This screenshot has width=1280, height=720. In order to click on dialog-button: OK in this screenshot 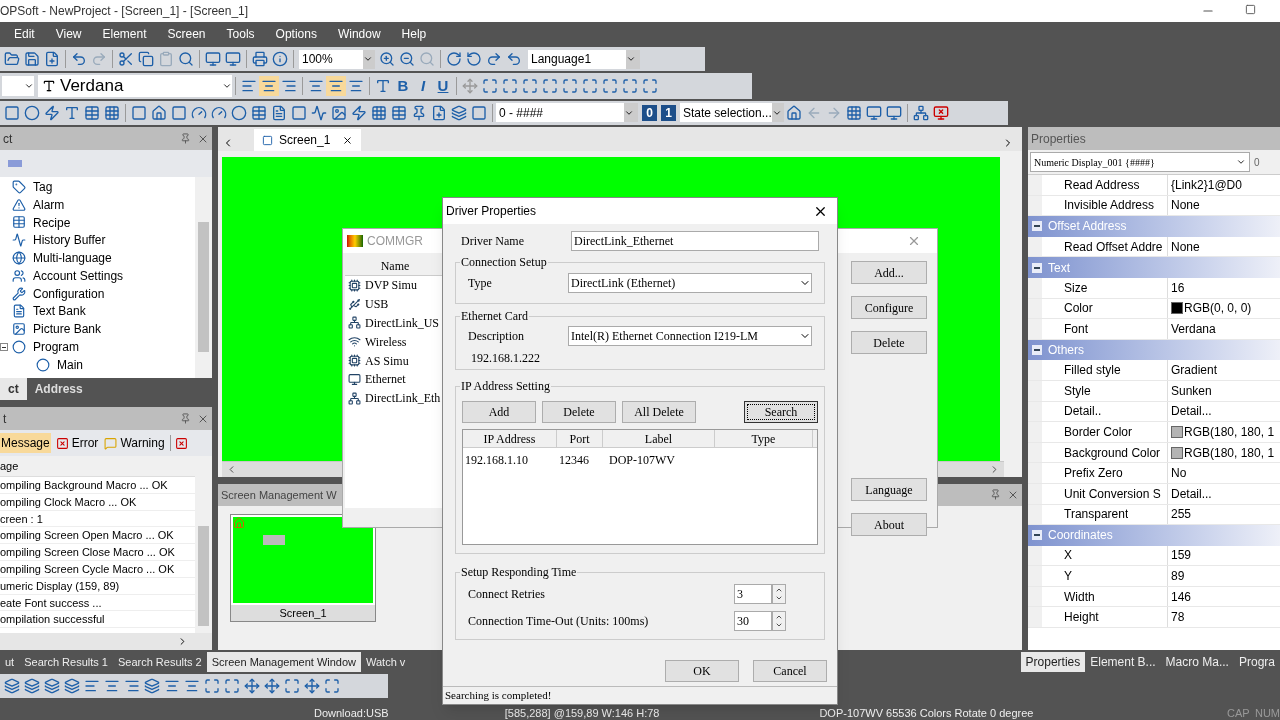, I will do `click(702, 671)`.